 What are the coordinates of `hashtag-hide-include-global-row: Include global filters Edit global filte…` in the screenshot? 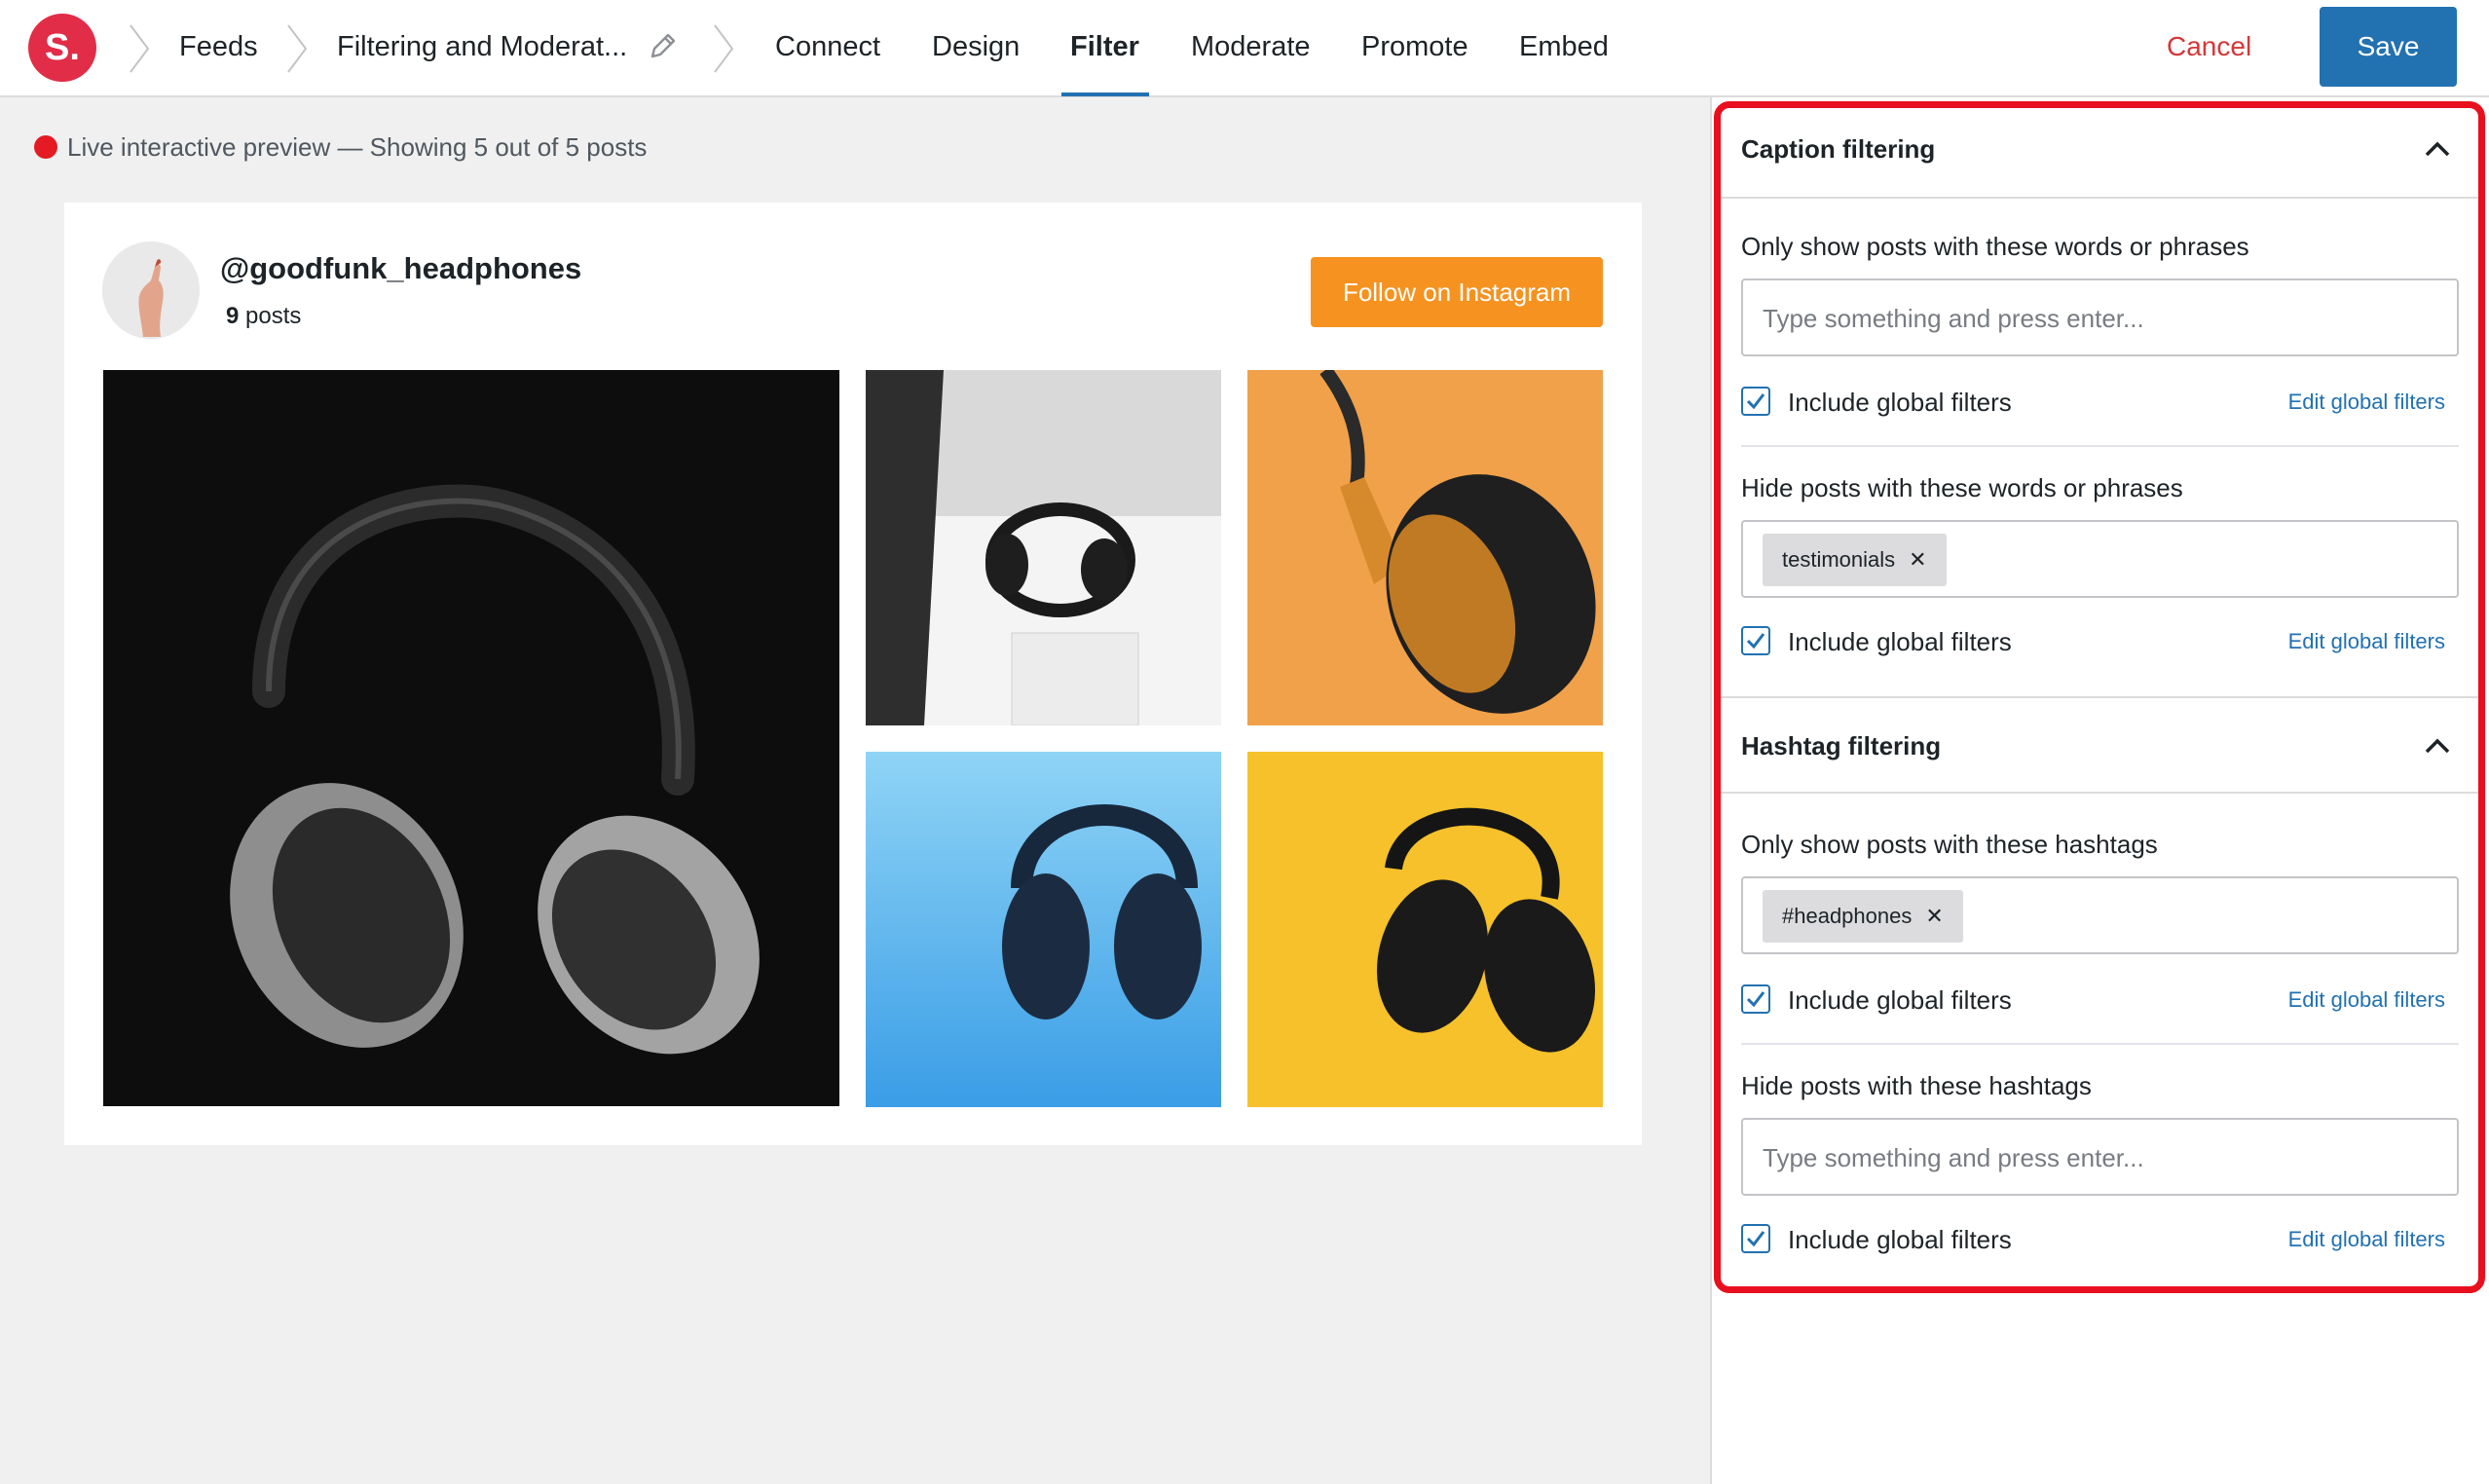 It's located at (2100, 1239).